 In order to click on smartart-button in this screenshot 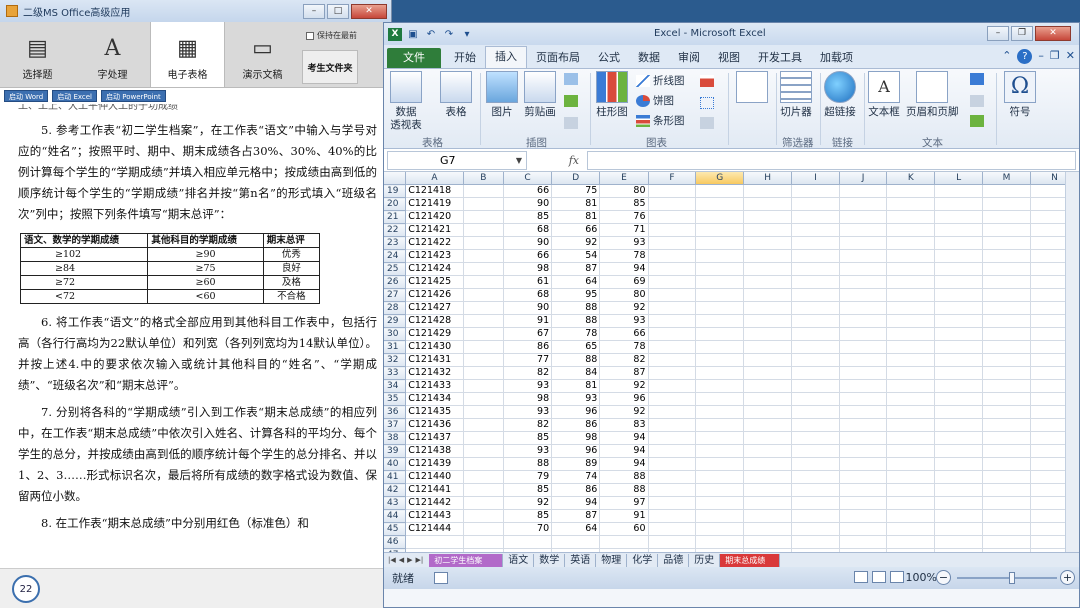, I will do `click(572, 101)`.